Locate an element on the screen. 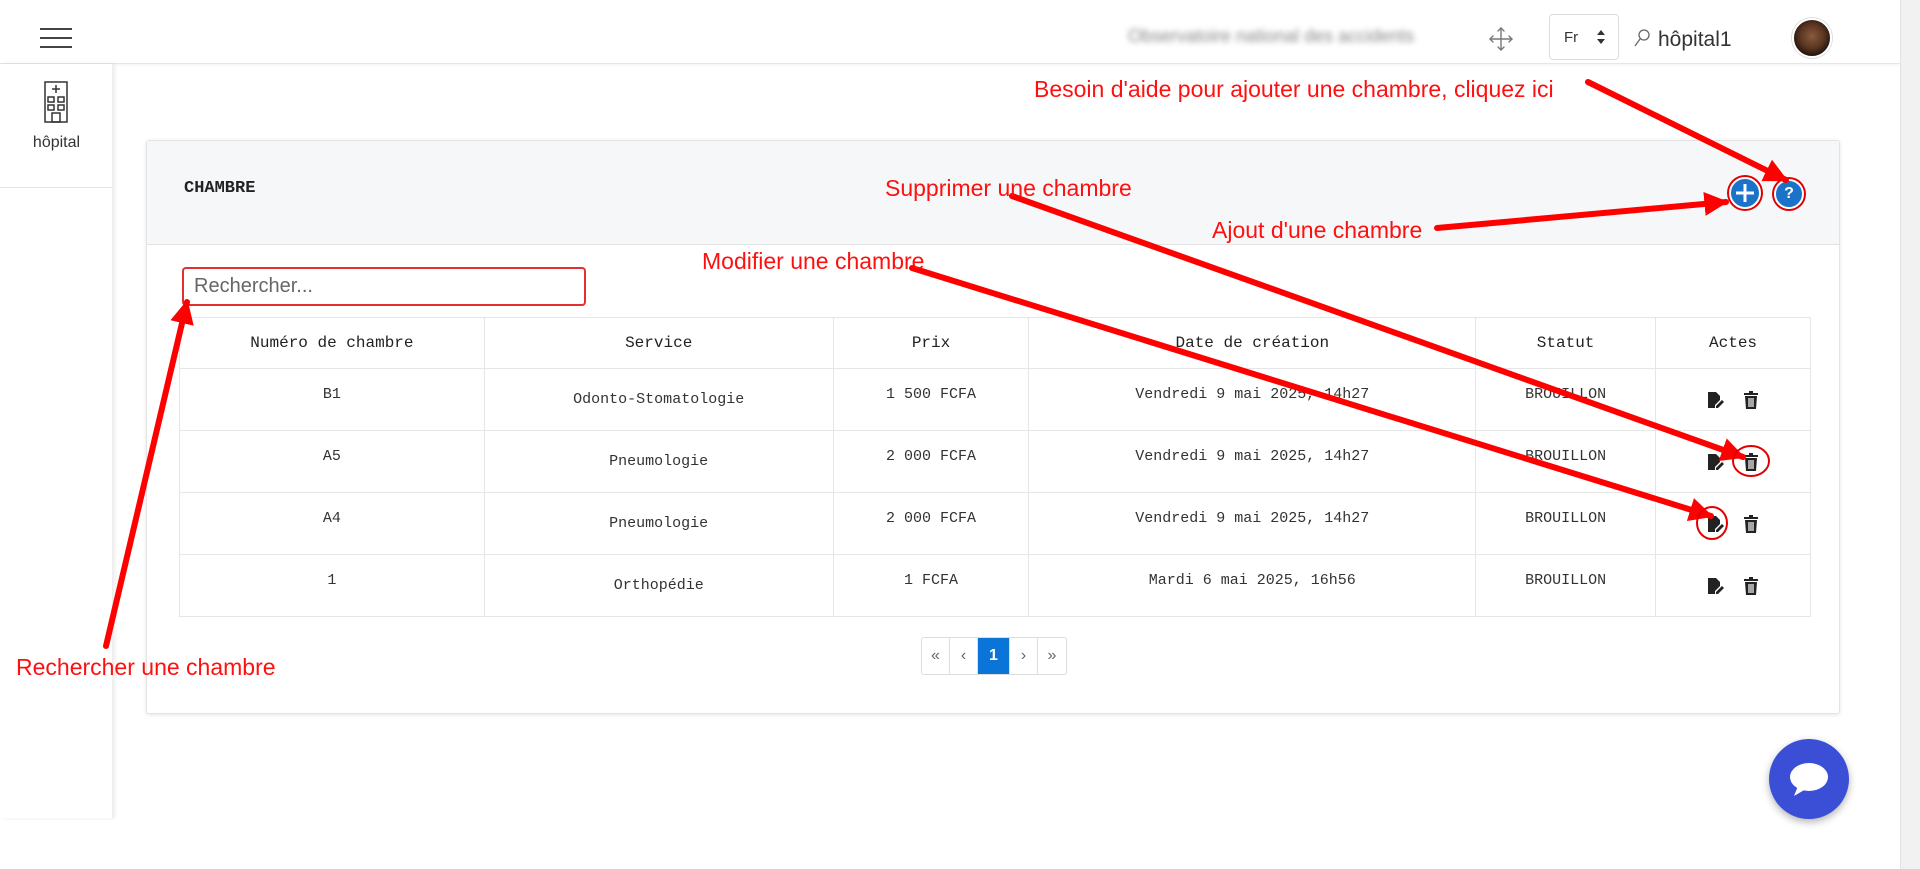 The height and width of the screenshot is (869, 1920). user-name: hôpital1 is located at coordinates (1695, 40).